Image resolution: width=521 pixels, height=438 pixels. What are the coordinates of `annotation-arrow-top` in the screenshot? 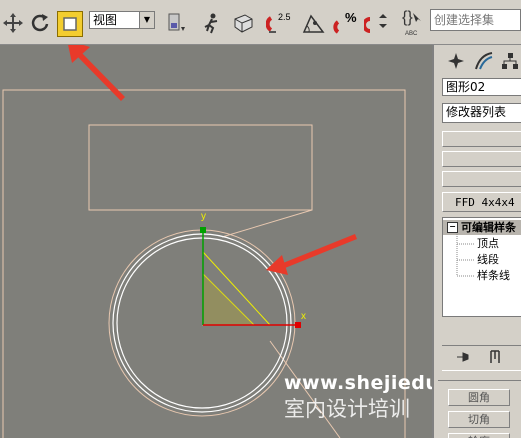 It's located at (96, 73).